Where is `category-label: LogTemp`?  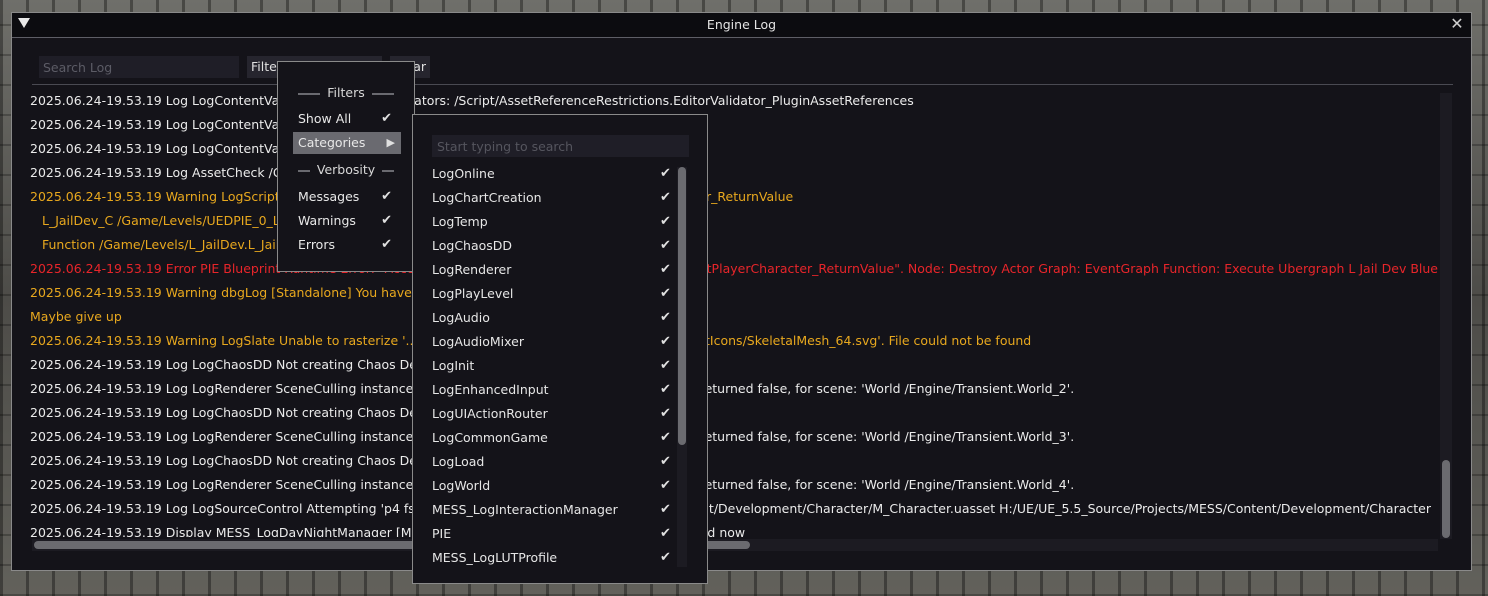 category-label: LogTemp is located at coordinates (460, 221).